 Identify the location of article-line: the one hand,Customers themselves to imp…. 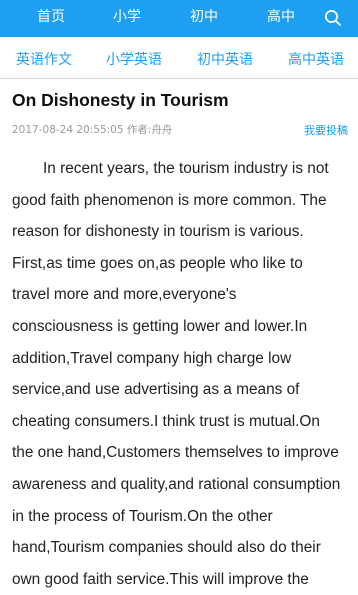
(175, 453).